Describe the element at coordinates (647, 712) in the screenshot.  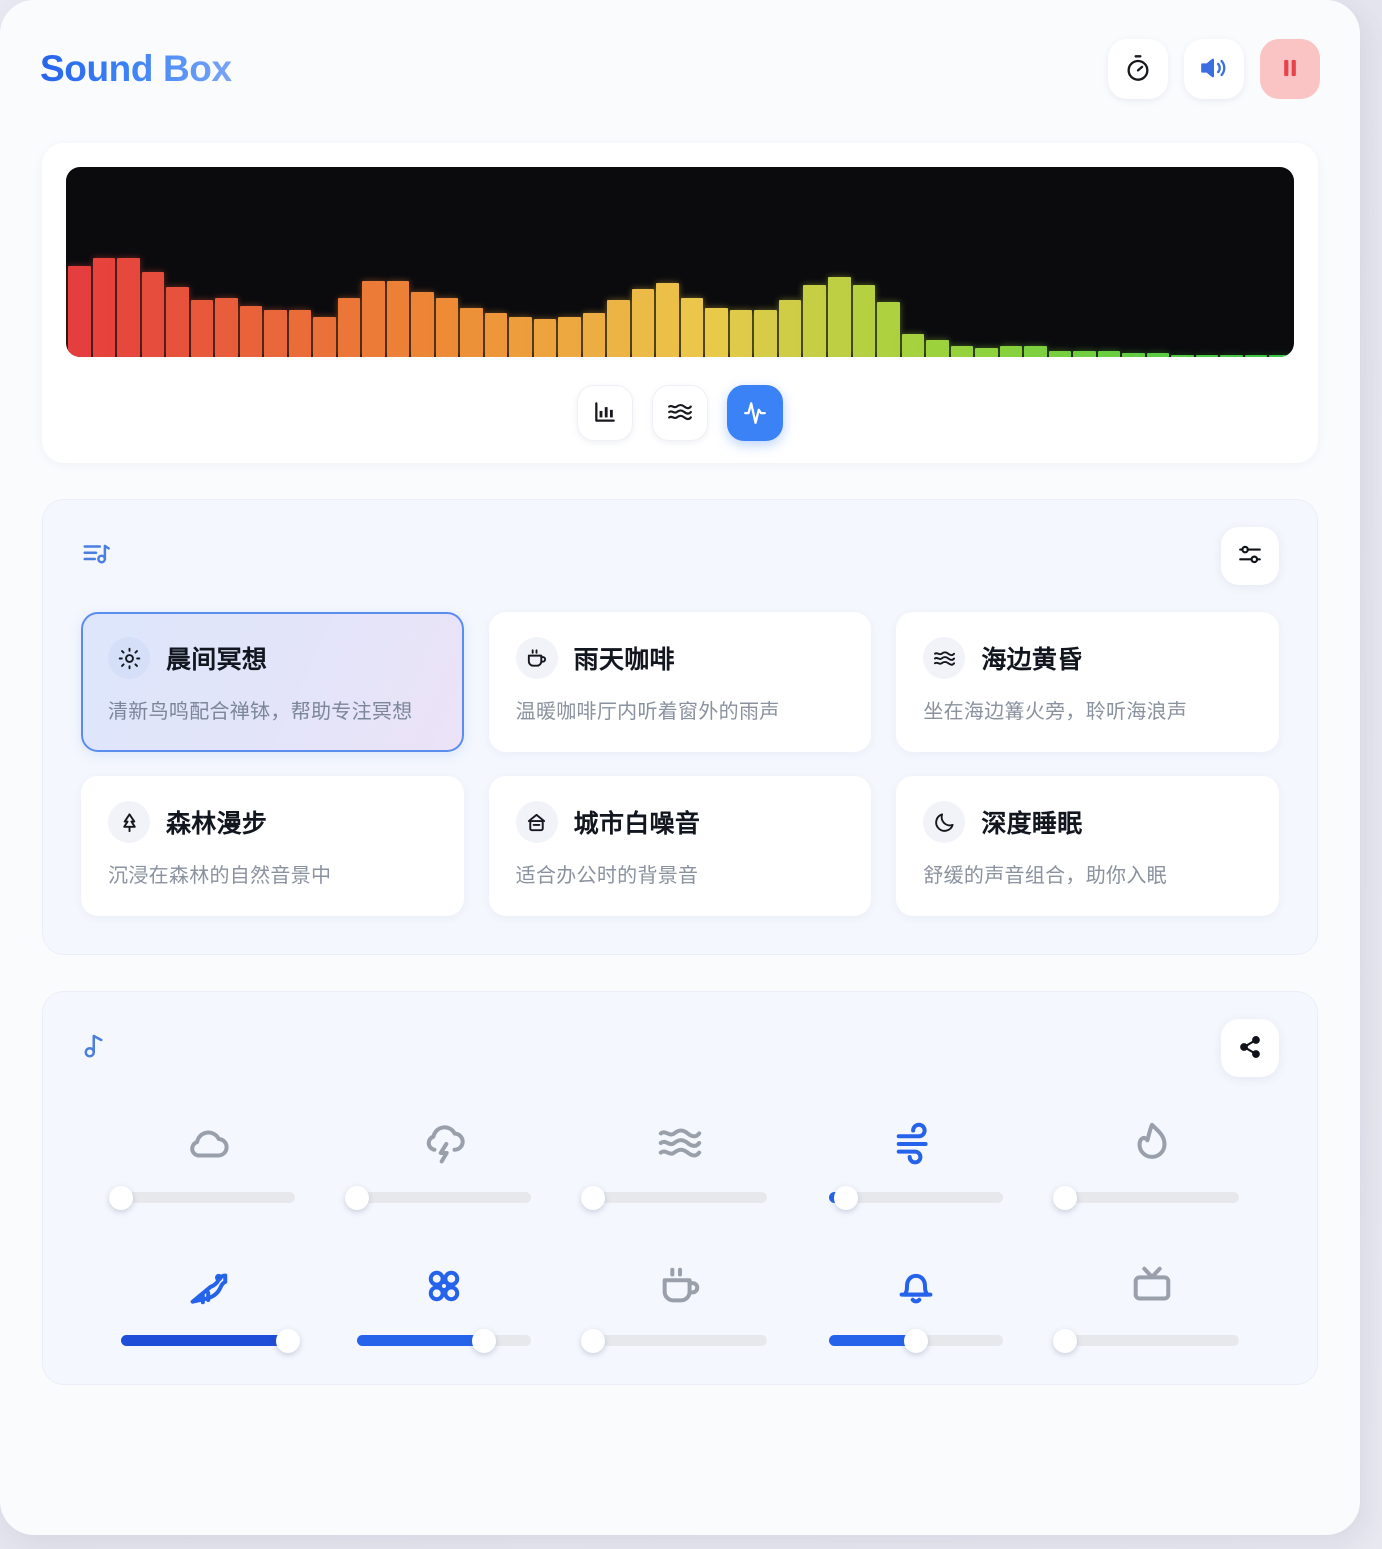
I see `preset-description: 温暖咖啡厅内听着窗外的雨声` at that location.